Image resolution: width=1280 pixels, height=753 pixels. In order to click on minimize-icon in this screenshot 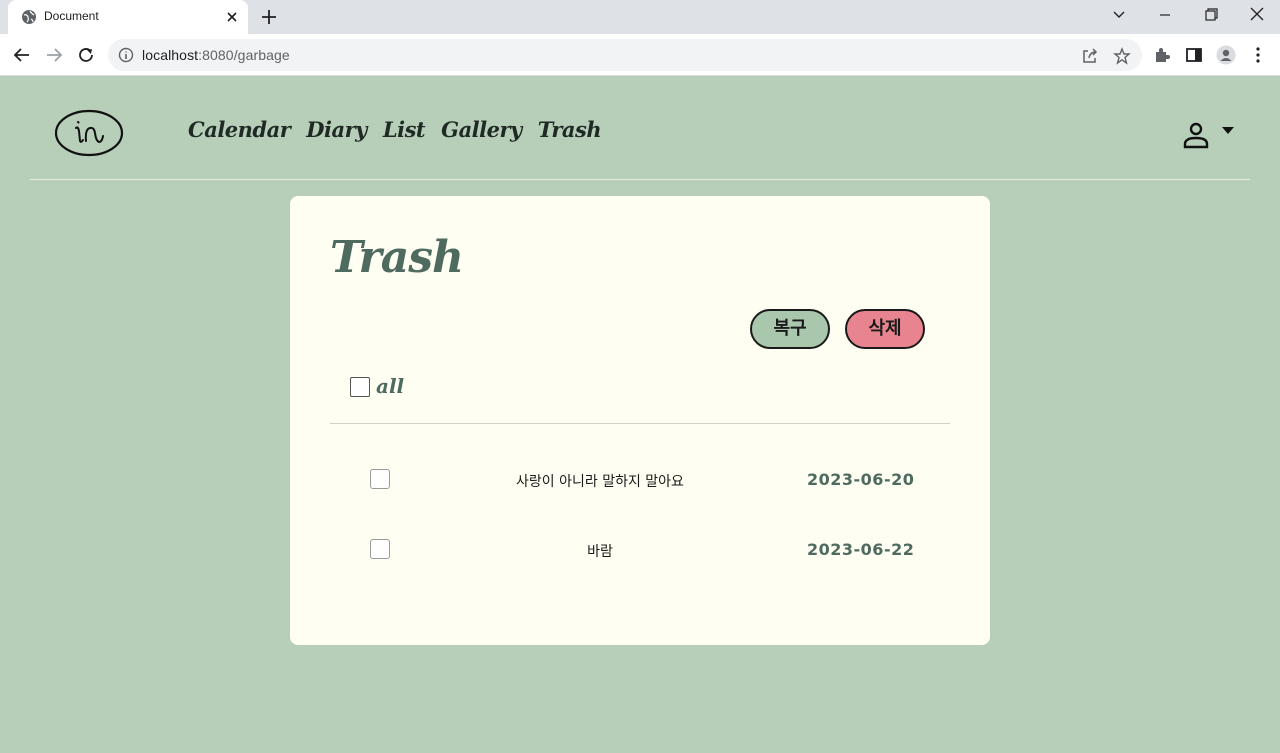, I will do `click(1165, 15)`.